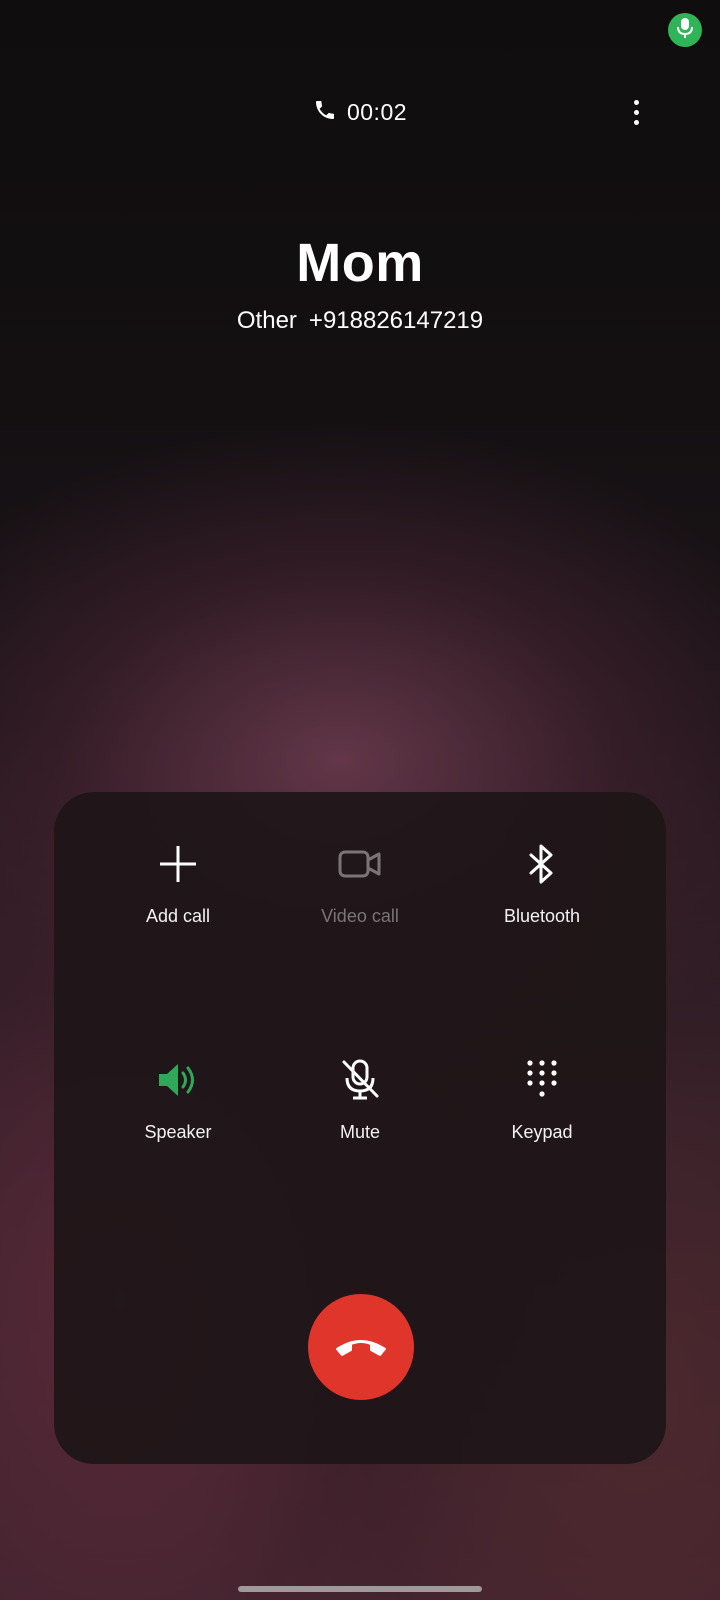  I want to click on mute-button: Mute, so click(360, 1116).